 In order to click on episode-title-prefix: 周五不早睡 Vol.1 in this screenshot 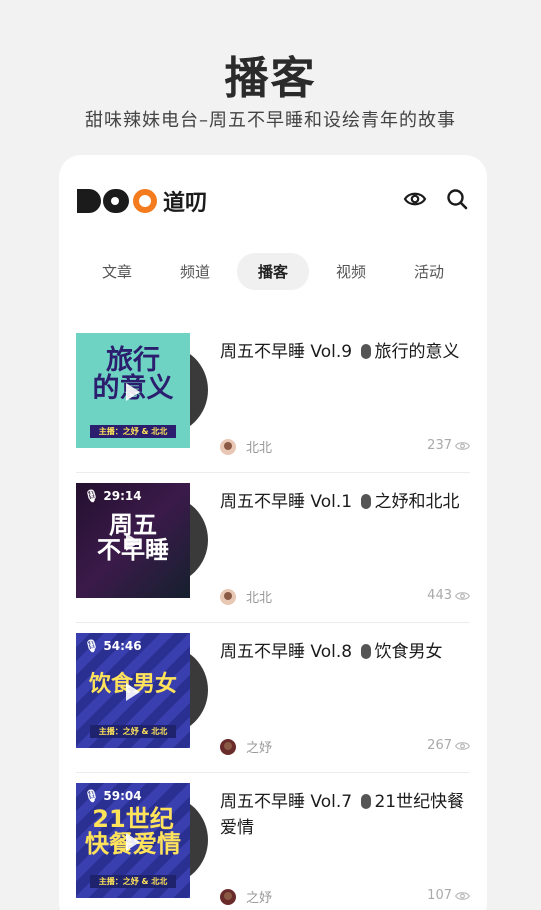, I will do `click(289, 502)`.